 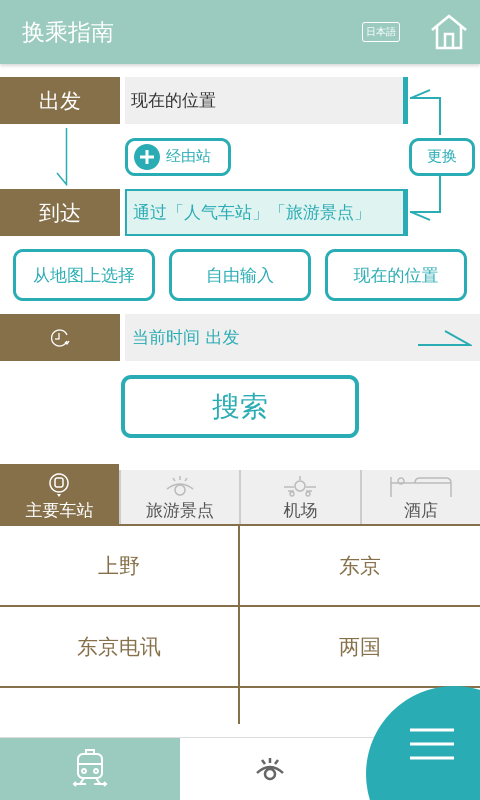 What do you see at coordinates (266, 212) in the screenshot?
I see `arrival-field: 通过「人气车站」「旅游景点」` at bounding box center [266, 212].